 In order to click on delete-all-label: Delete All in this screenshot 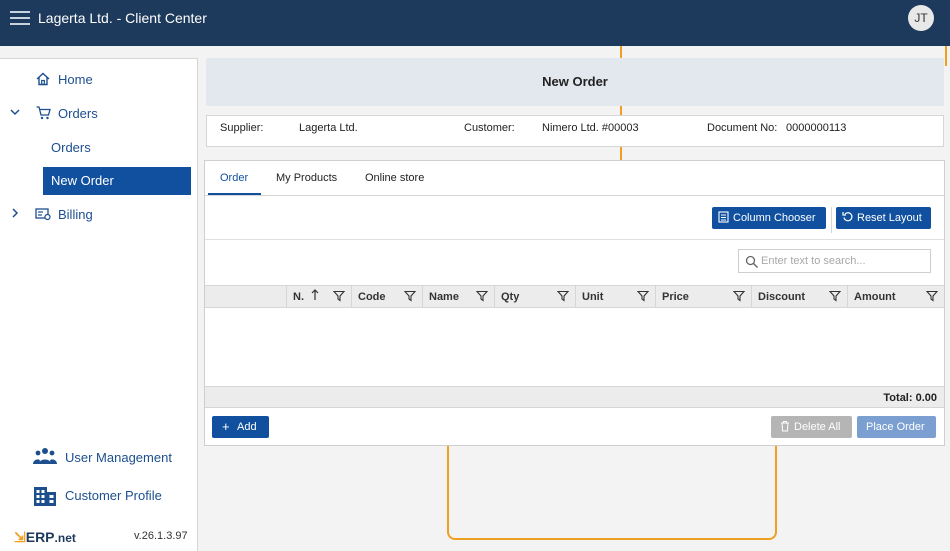, I will do `click(817, 427)`.